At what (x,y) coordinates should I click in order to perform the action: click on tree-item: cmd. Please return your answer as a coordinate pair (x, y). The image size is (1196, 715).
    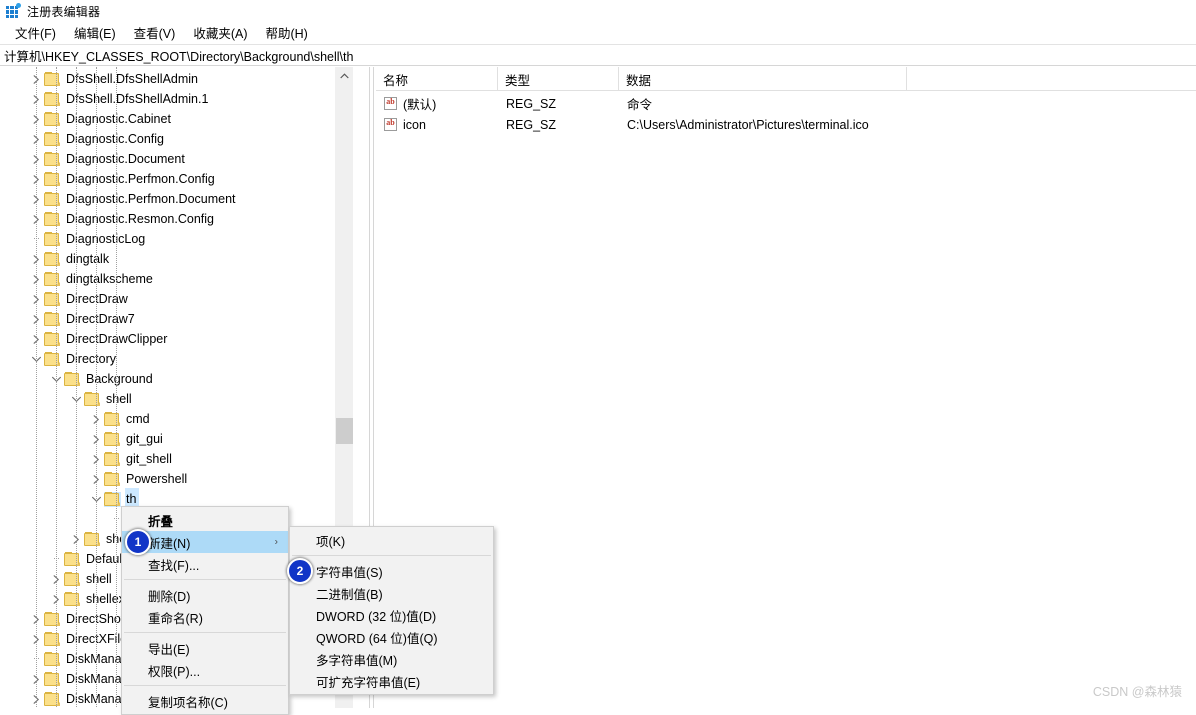
    Looking at the image, I should click on (176, 419).